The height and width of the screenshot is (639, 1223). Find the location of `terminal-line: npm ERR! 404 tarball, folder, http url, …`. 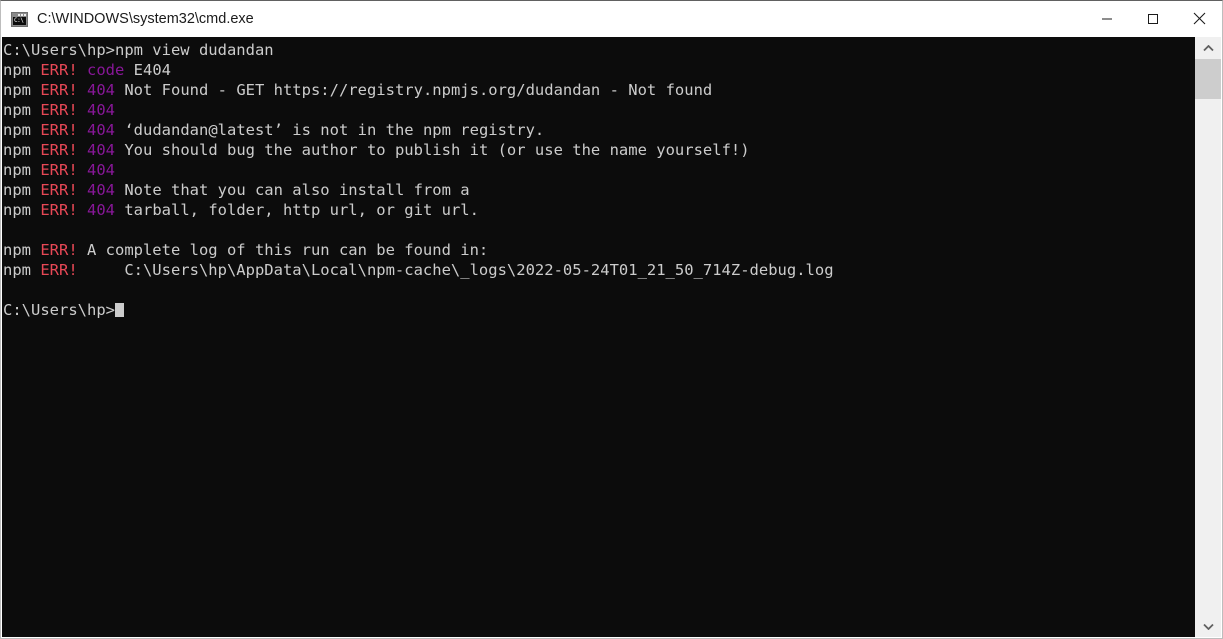

terminal-line: npm ERR! 404 tarball, folder, http url, … is located at coordinates (598, 210).